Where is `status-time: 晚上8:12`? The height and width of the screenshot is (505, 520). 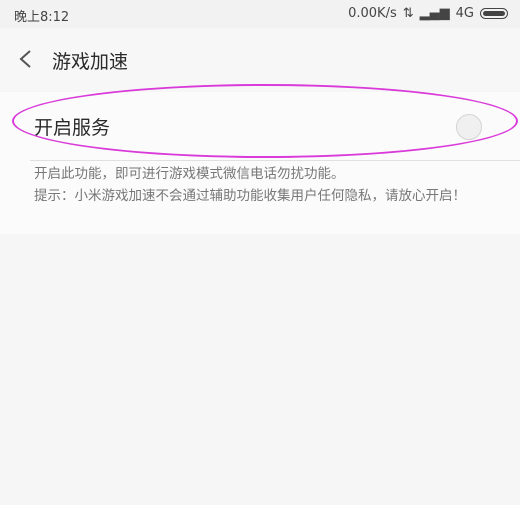
status-time: 晚上8:12 is located at coordinates (42, 17).